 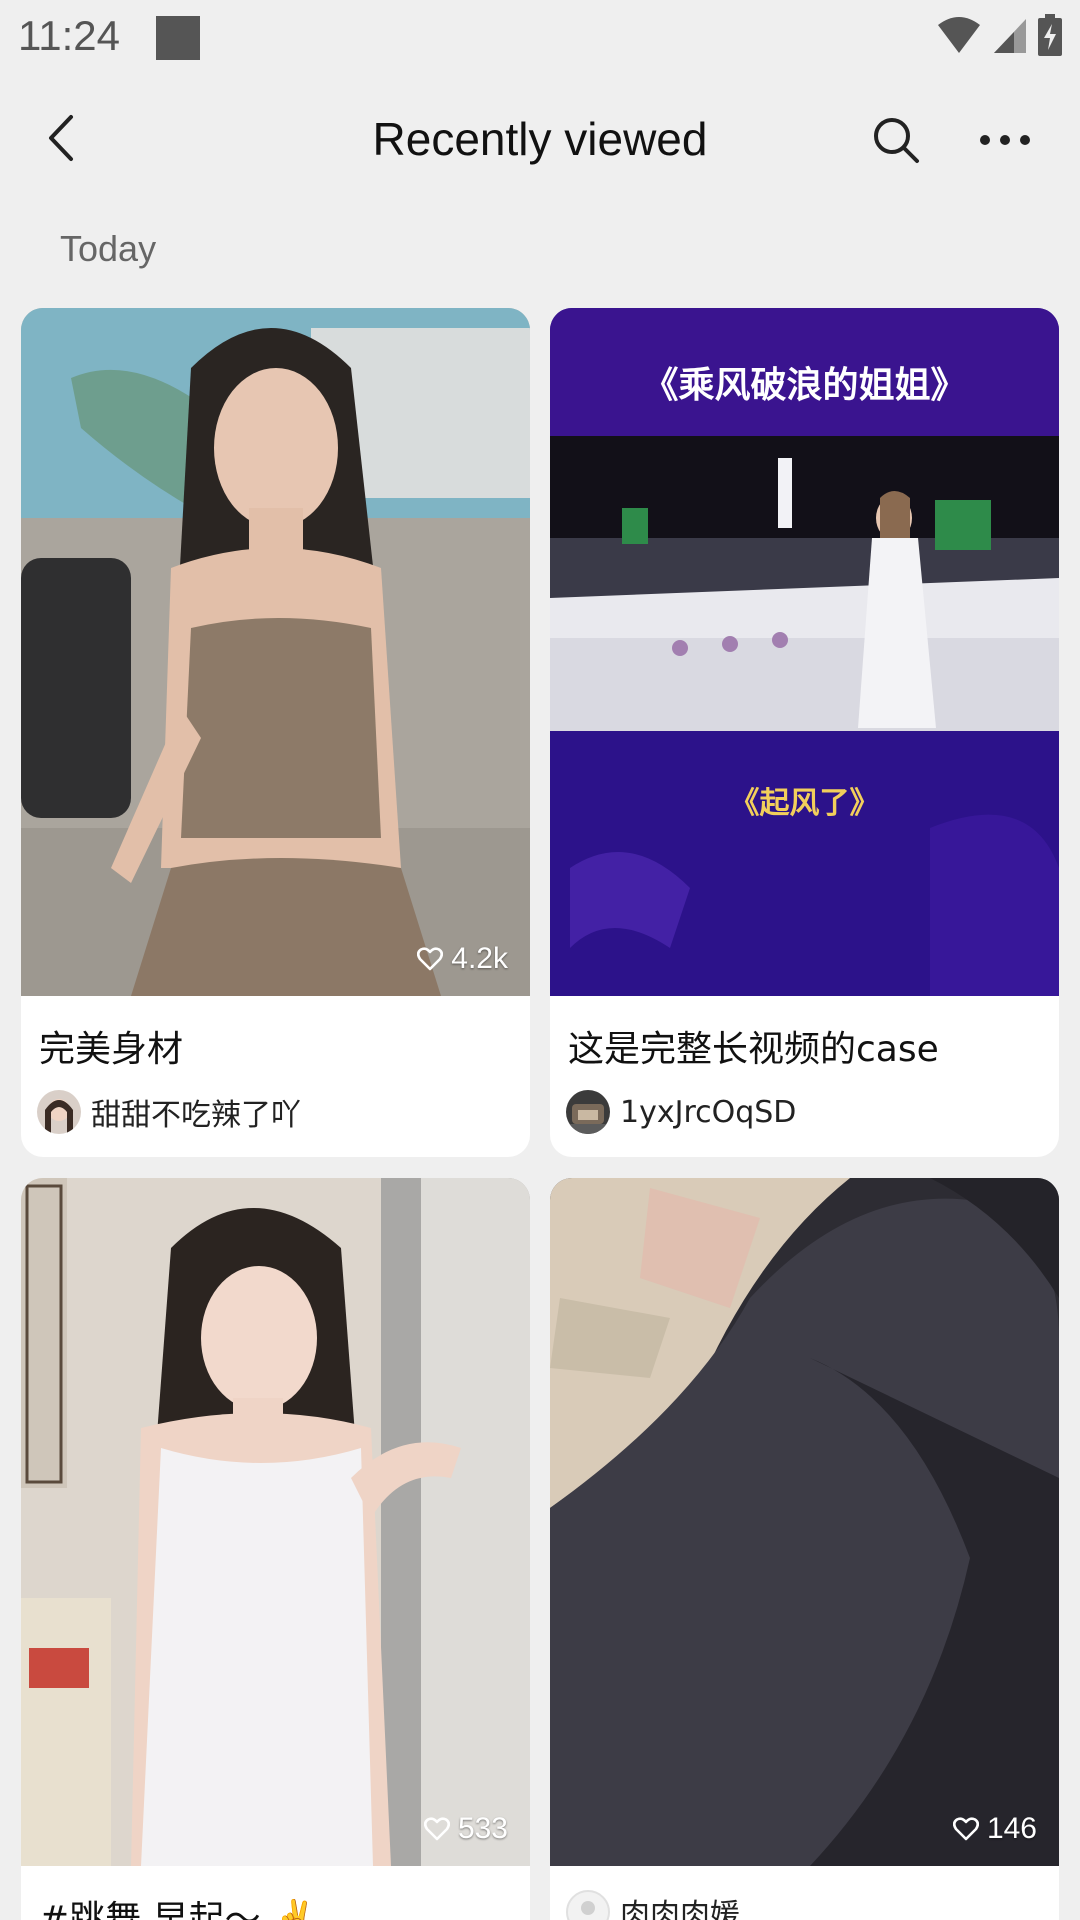 What do you see at coordinates (1050, 35) in the screenshot?
I see `battery-charging-icon` at bounding box center [1050, 35].